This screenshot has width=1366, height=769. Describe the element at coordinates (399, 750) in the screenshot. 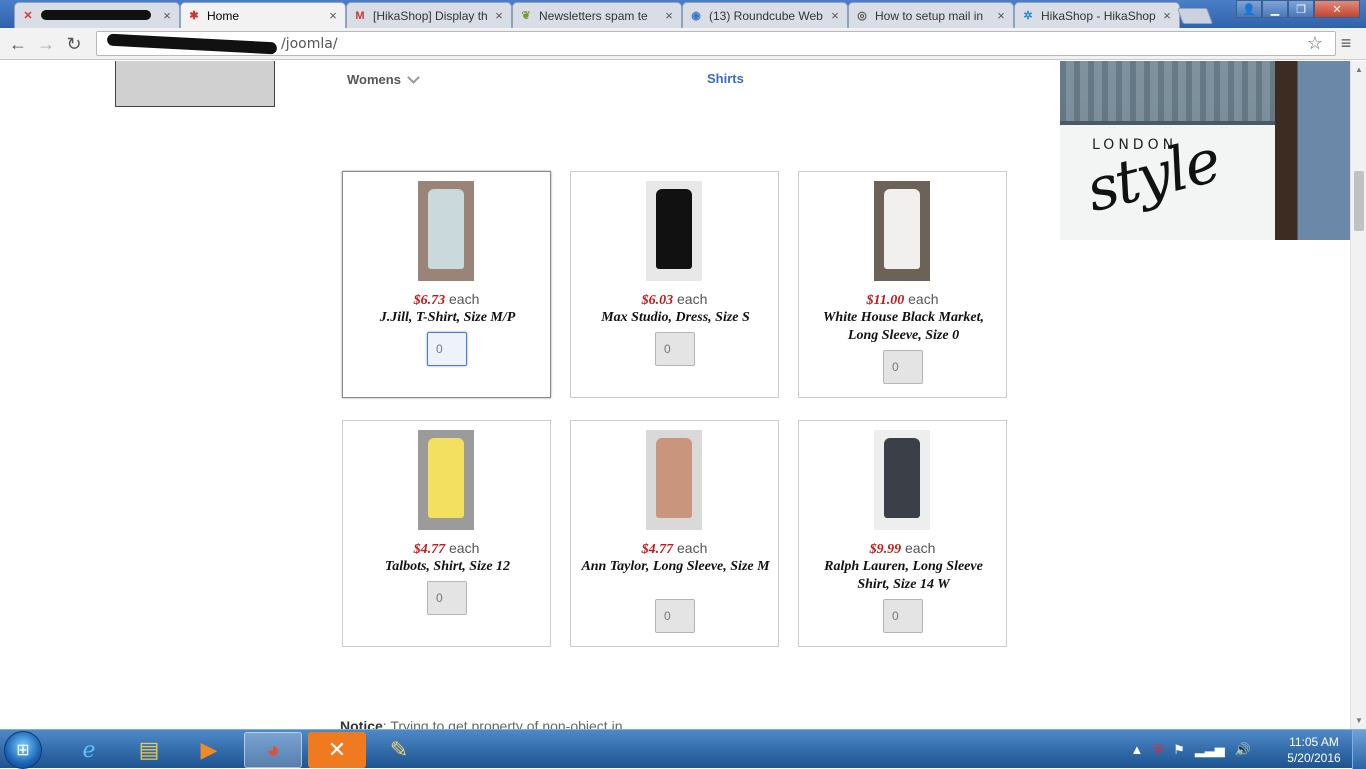

I see `paint-icon: ✎` at that location.